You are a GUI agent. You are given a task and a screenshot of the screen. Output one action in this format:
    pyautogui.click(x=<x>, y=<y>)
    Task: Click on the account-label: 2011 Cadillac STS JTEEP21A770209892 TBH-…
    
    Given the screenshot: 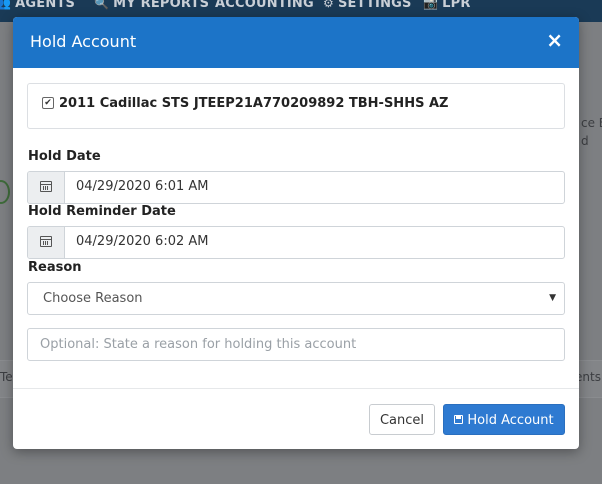 What is the action you would take?
    pyautogui.click(x=254, y=103)
    